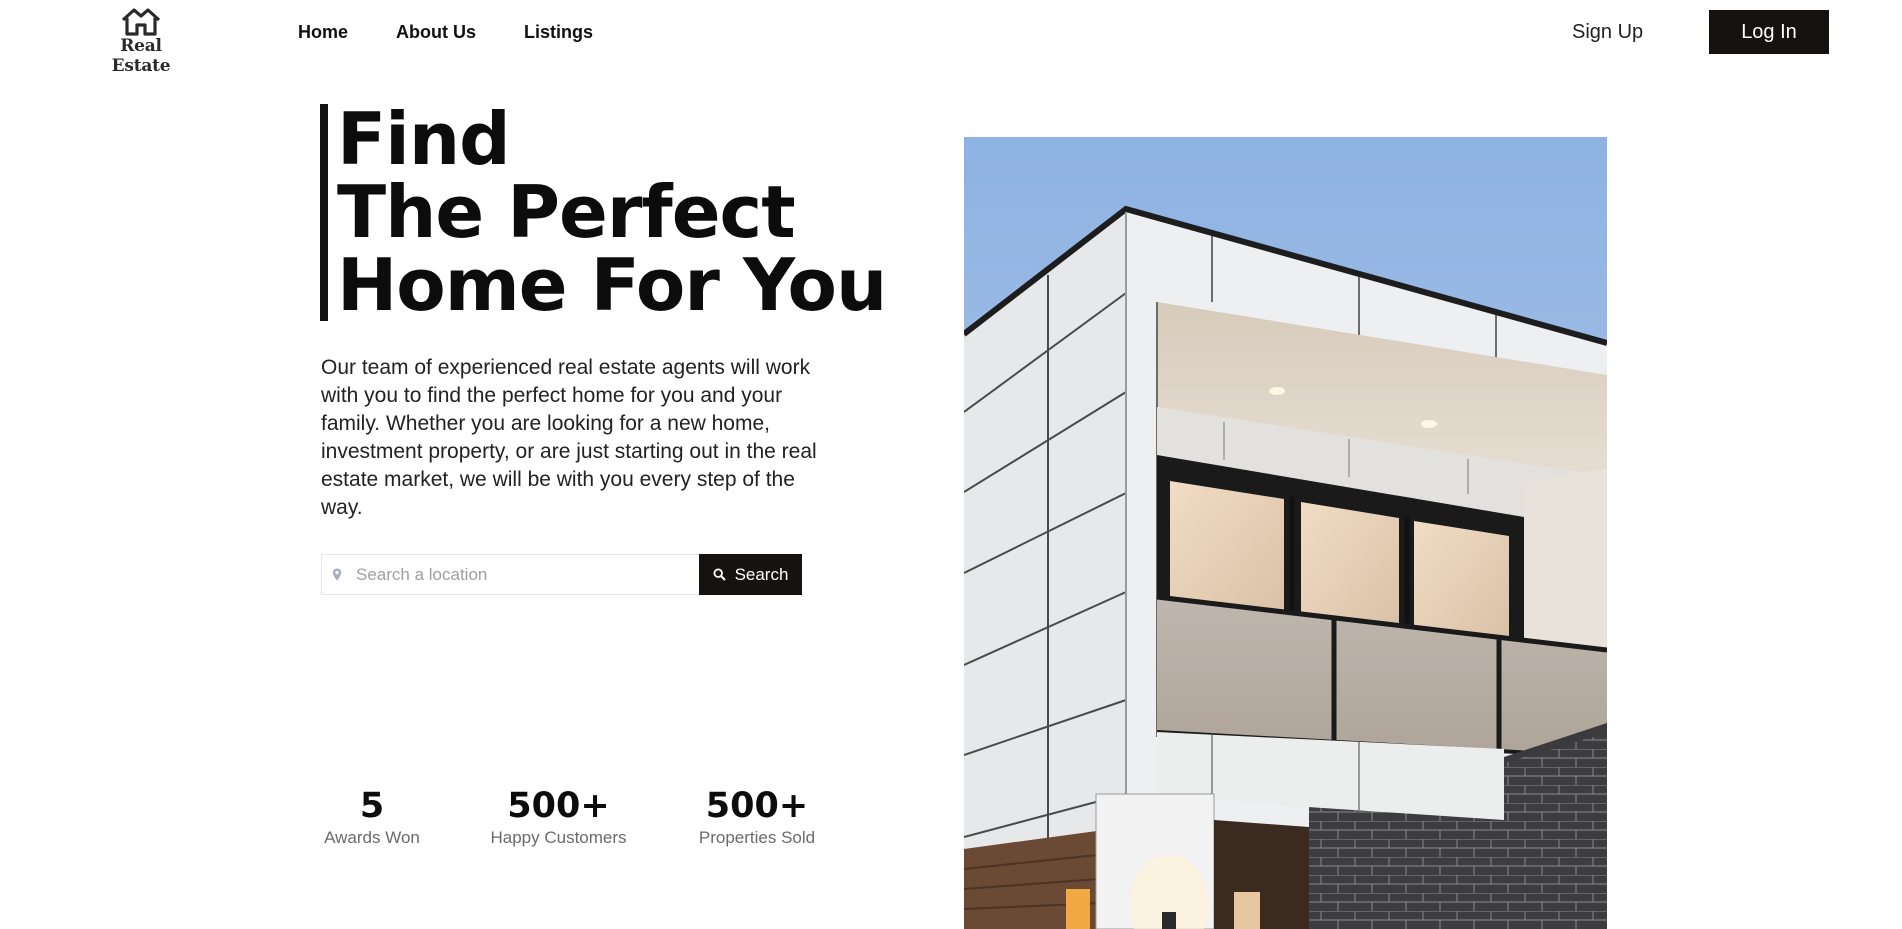 The image size is (1902, 929). Describe the element at coordinates (757, 837) in the screenshot. I see `stat-label: Properties Sold` at that location.